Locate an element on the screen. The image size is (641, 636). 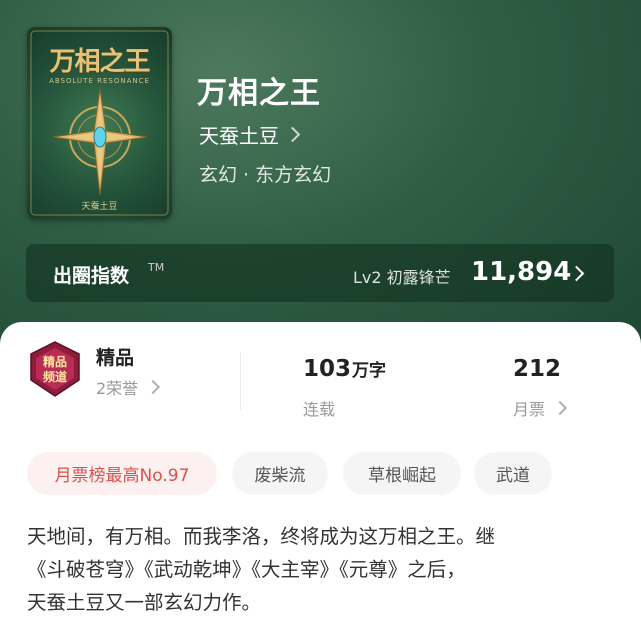
svg-text: 频道 is located at coordinates (55, 376).